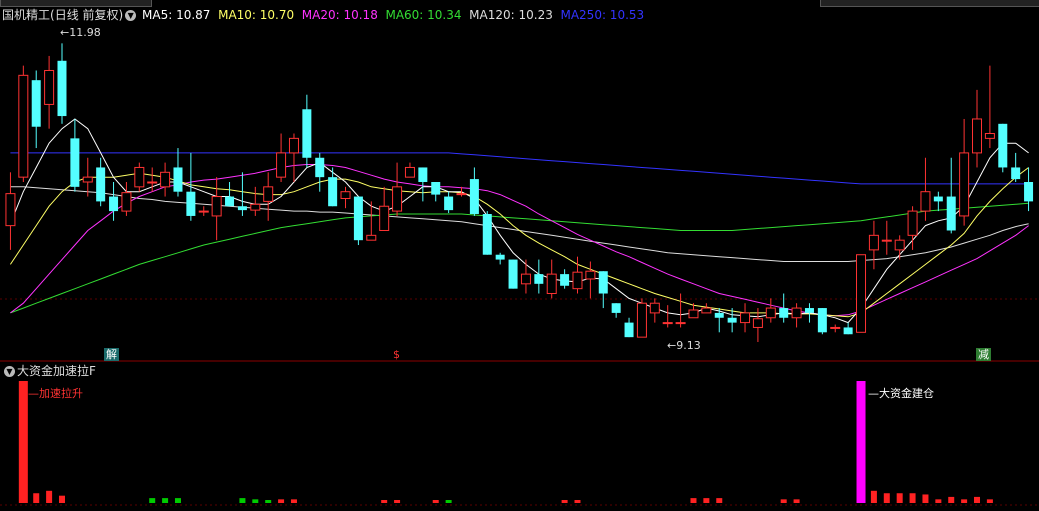 The image size is (1039, 511). What do you see at coordinates (131, 15) in the screenshot?
I see `dropdown-icon: ▼` at bounding box center [131, 15].